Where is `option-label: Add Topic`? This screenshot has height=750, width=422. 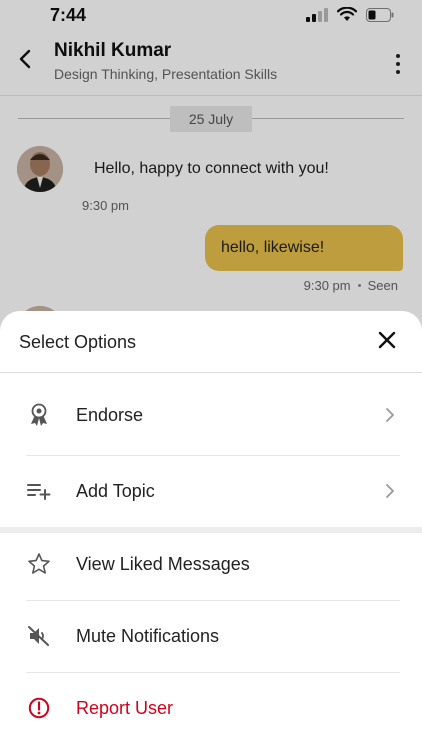 option-label: Add Topic is located at coordinates (115, 490).